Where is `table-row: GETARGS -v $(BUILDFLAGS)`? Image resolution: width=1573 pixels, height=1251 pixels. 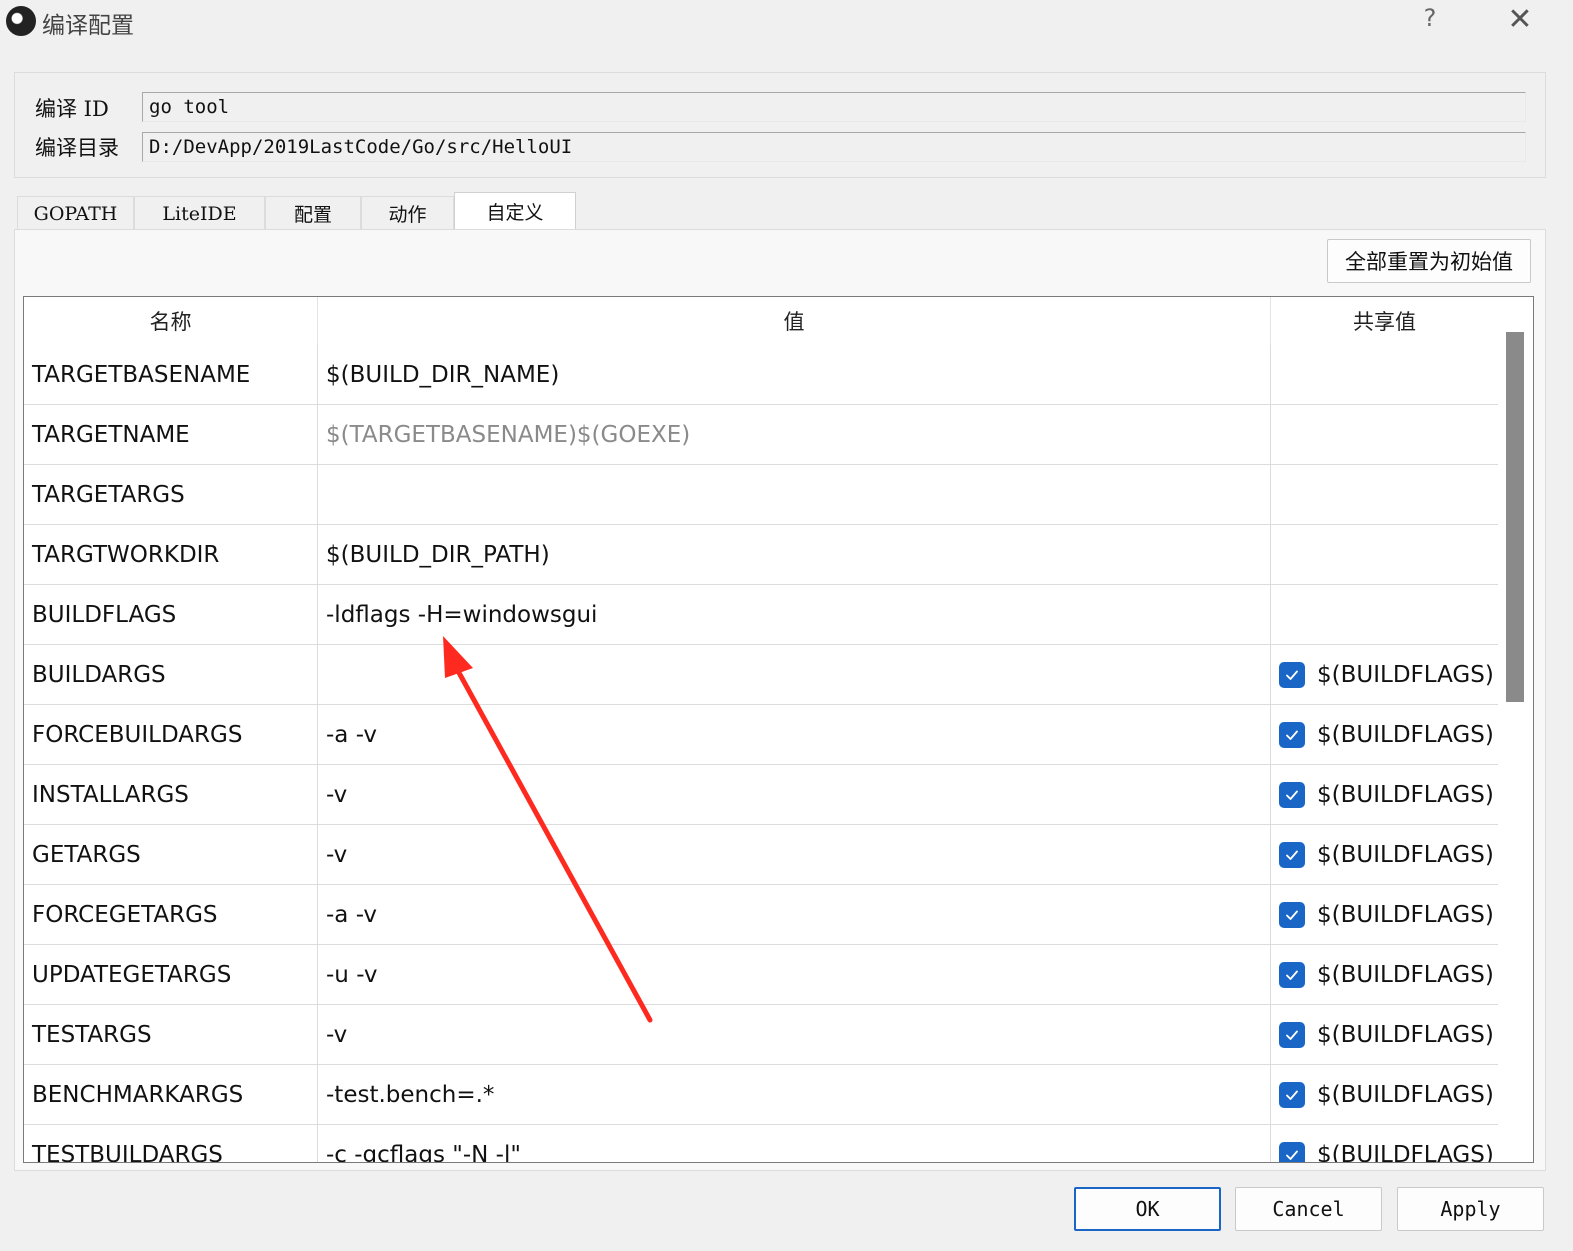 table-row: GETARGS -v $(BUILDFLAGS) is located at coordinates (761, 855).